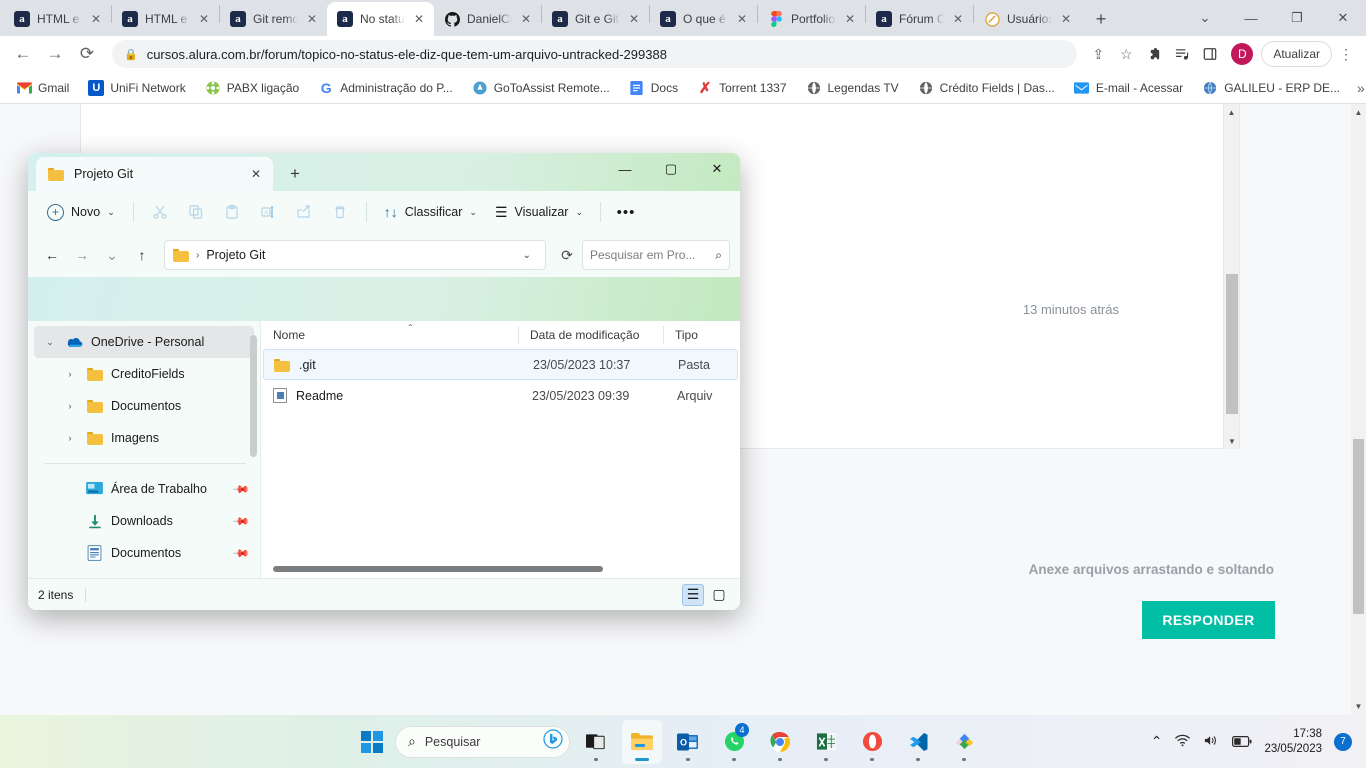  I want to click on explorer-tab-projeto-git: Projeto Git ✕, so click(154, 174).